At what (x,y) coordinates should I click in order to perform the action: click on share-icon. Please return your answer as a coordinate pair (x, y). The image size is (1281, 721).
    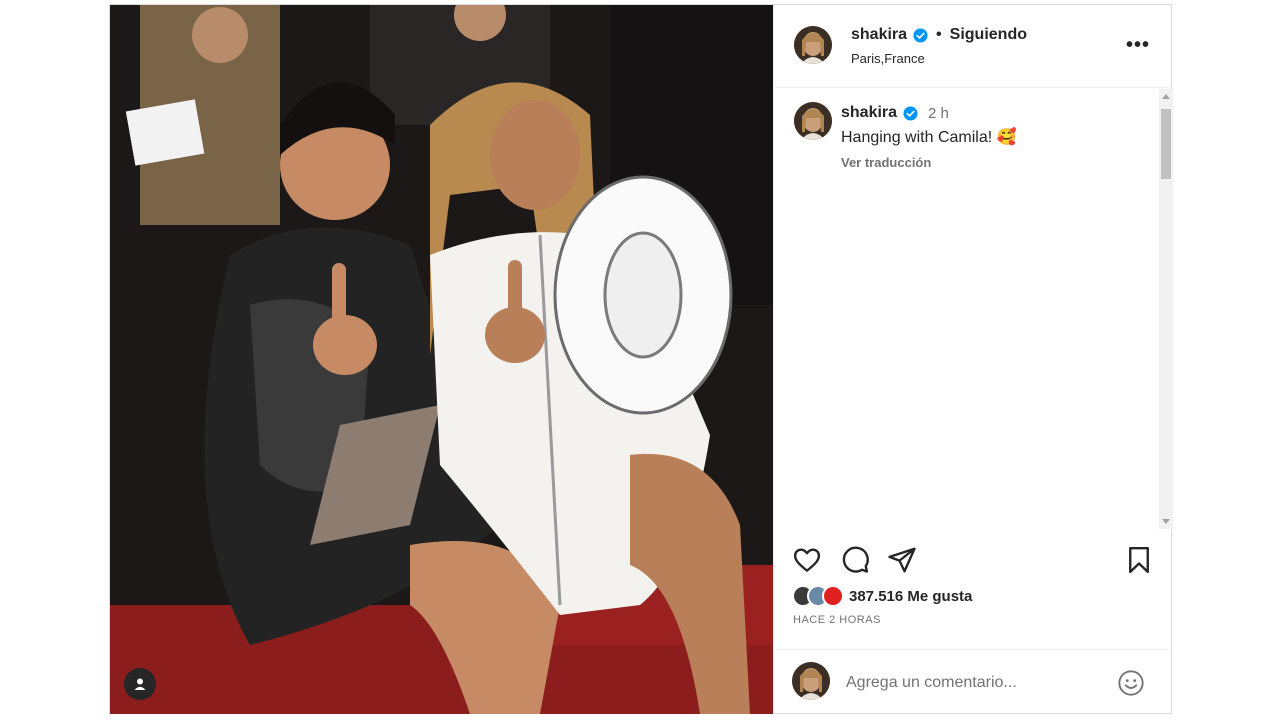
    Looking at the image, I should click on (902, 560).